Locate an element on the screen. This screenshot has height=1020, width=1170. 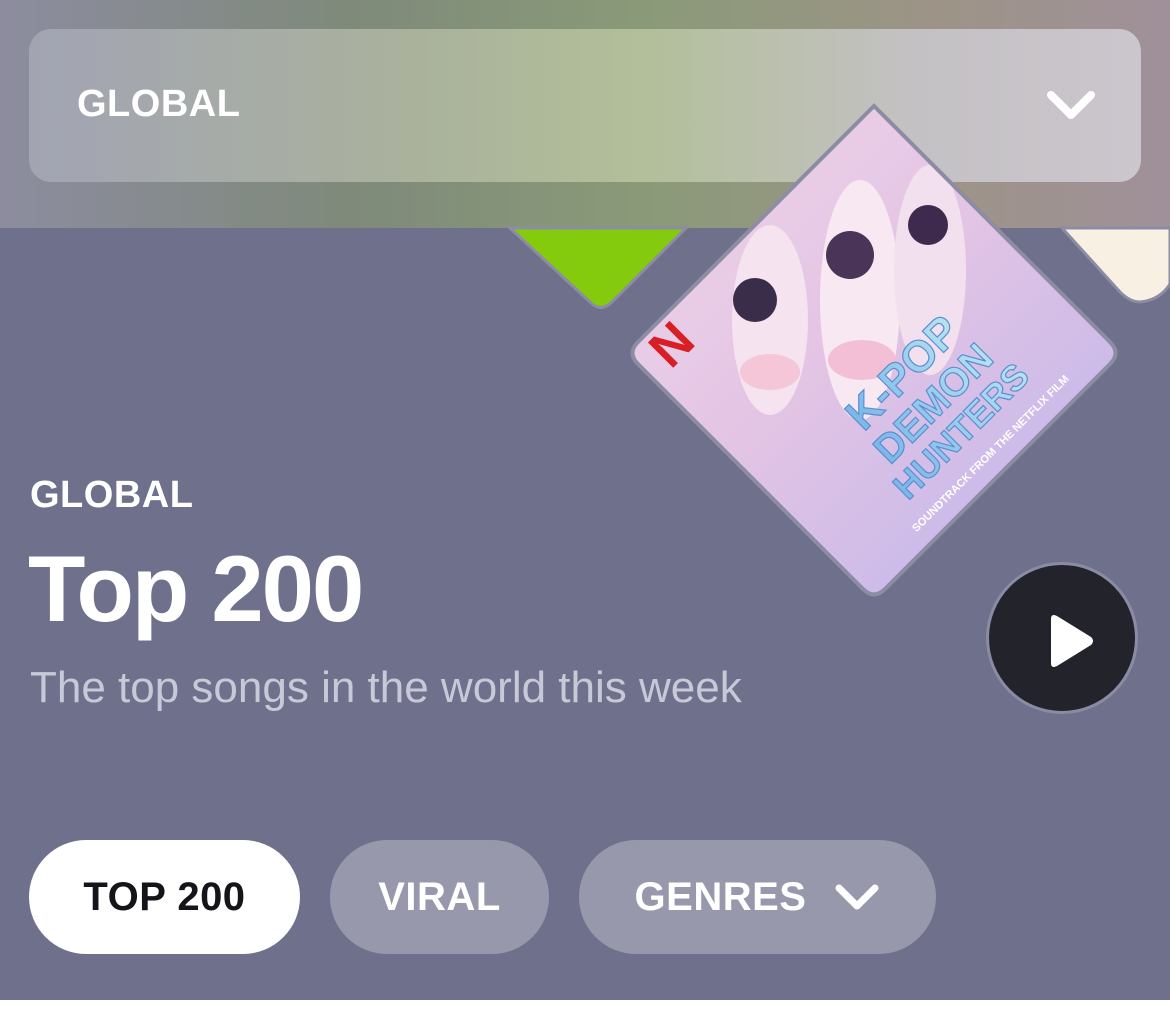
page-subtitle: The top songs in the world this week is located at coordinates (386, 687).